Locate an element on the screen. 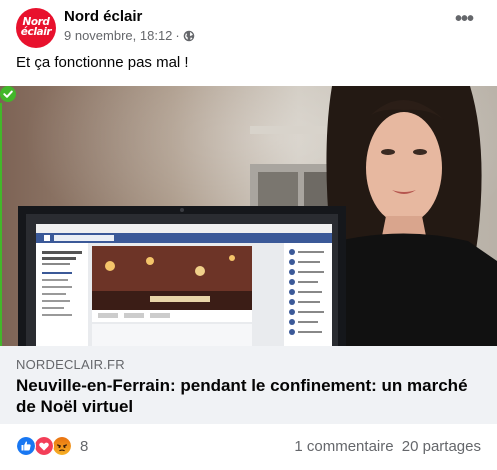  like-icon is located at coordinates (26, 446).